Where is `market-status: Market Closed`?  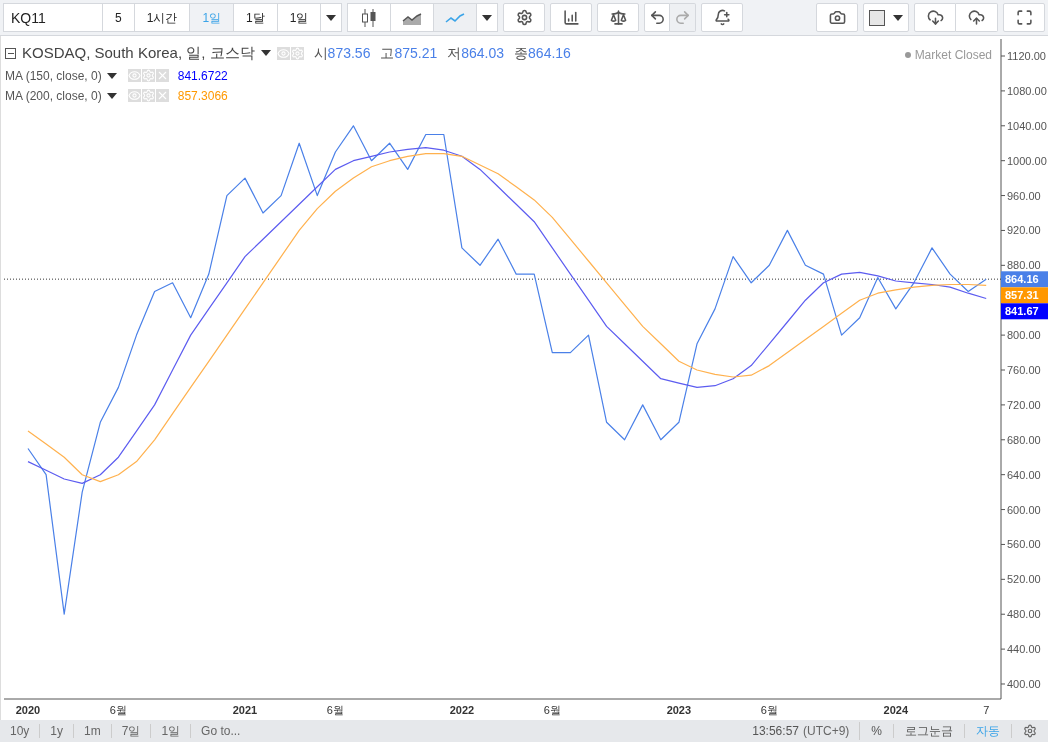
market-status: Market Closed is located at coordinates (953, 55).